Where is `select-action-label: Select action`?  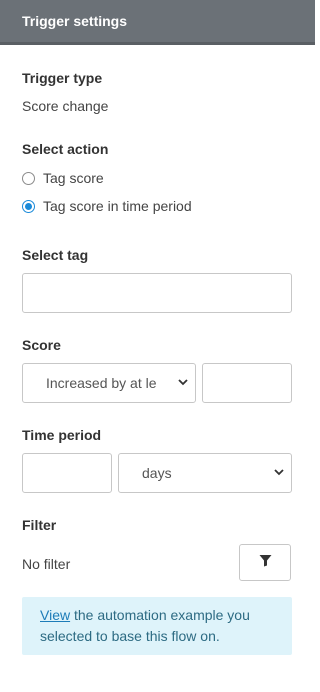
select-action-label: Select action is located at coordinates (65, 149).